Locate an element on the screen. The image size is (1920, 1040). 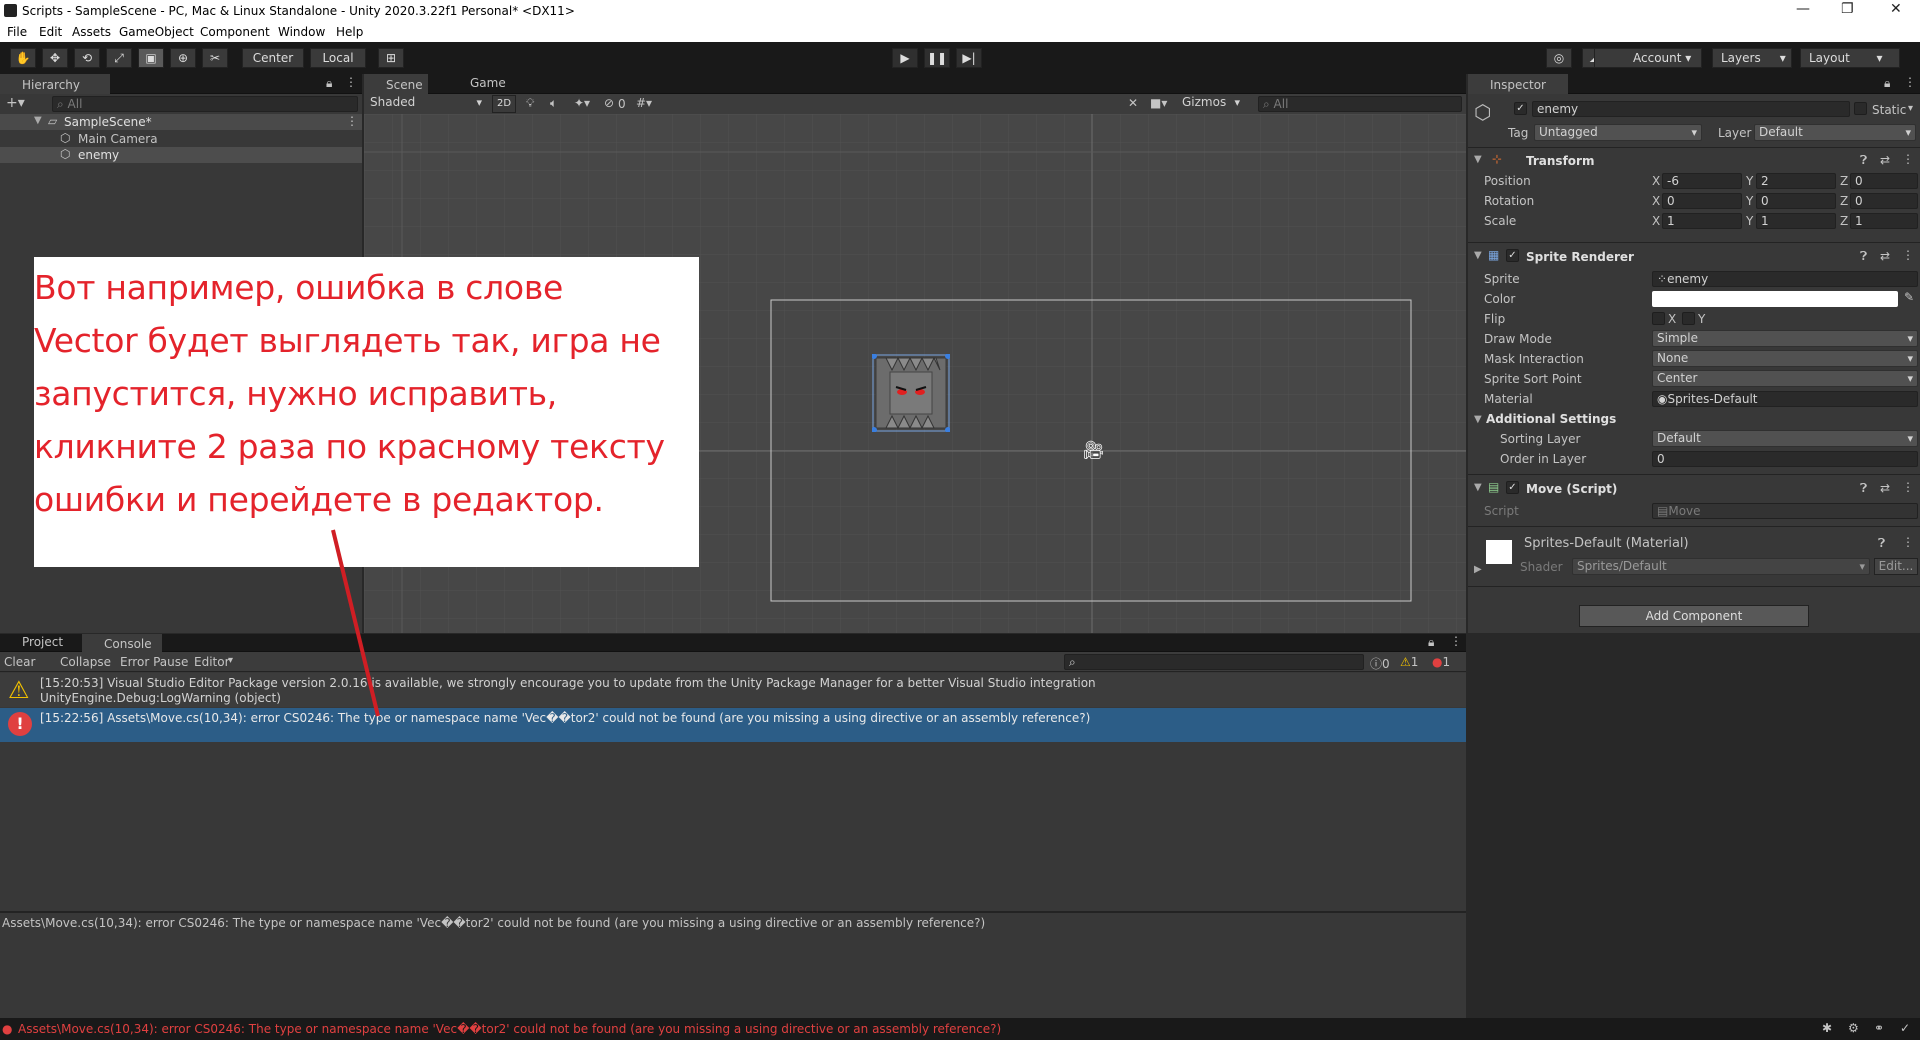
static-checkbox is located at coordinates (1860, 108).